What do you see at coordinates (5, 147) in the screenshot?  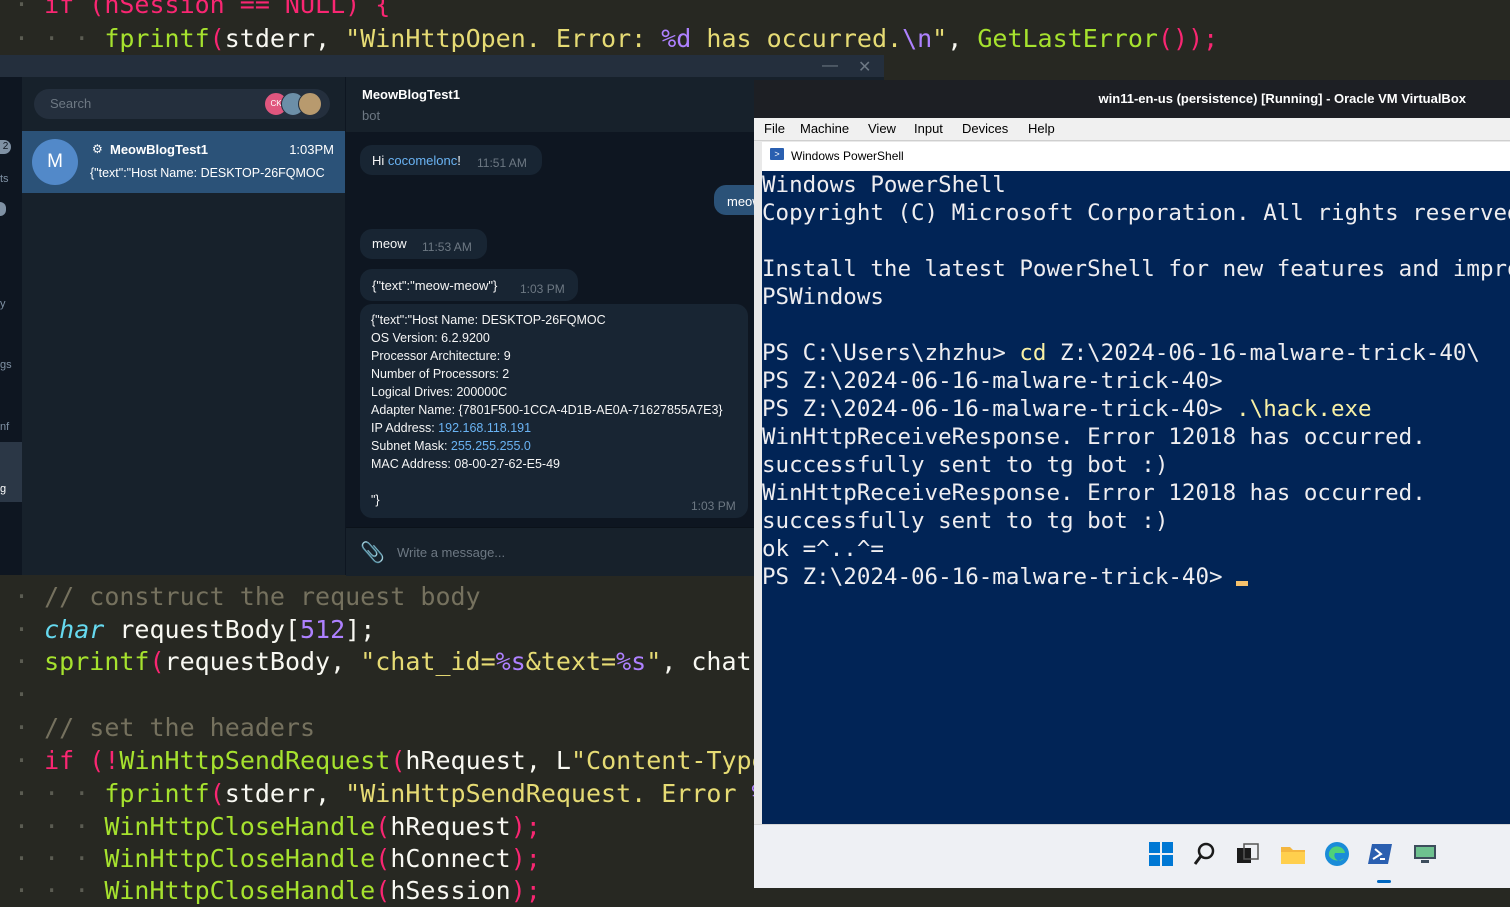 I see `rail-unread-badge: 2` at bounding box center [5, 147].